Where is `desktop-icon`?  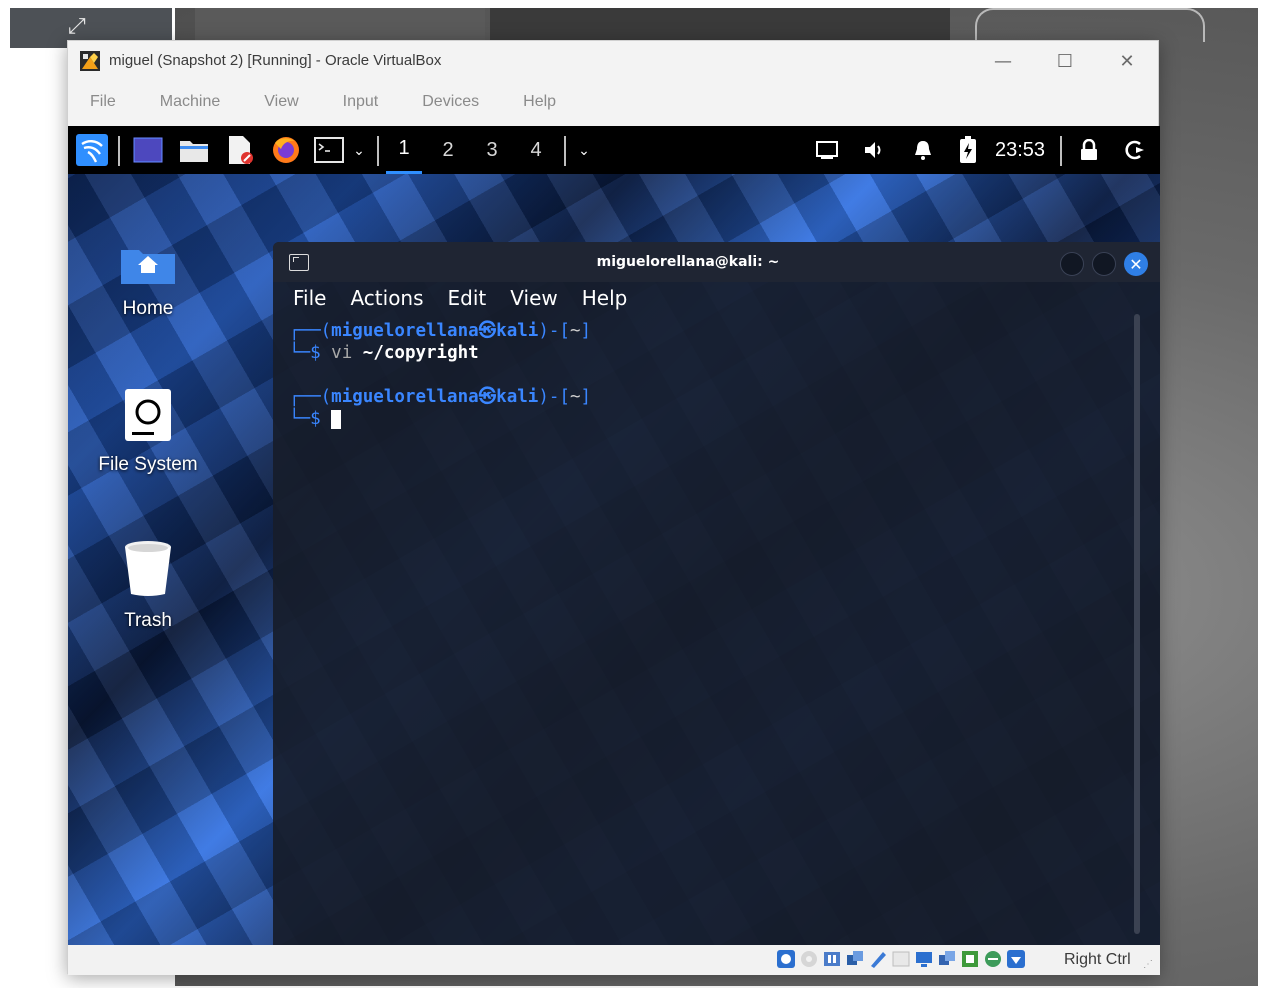
desktop-icon is located at coordinates (148, 150).